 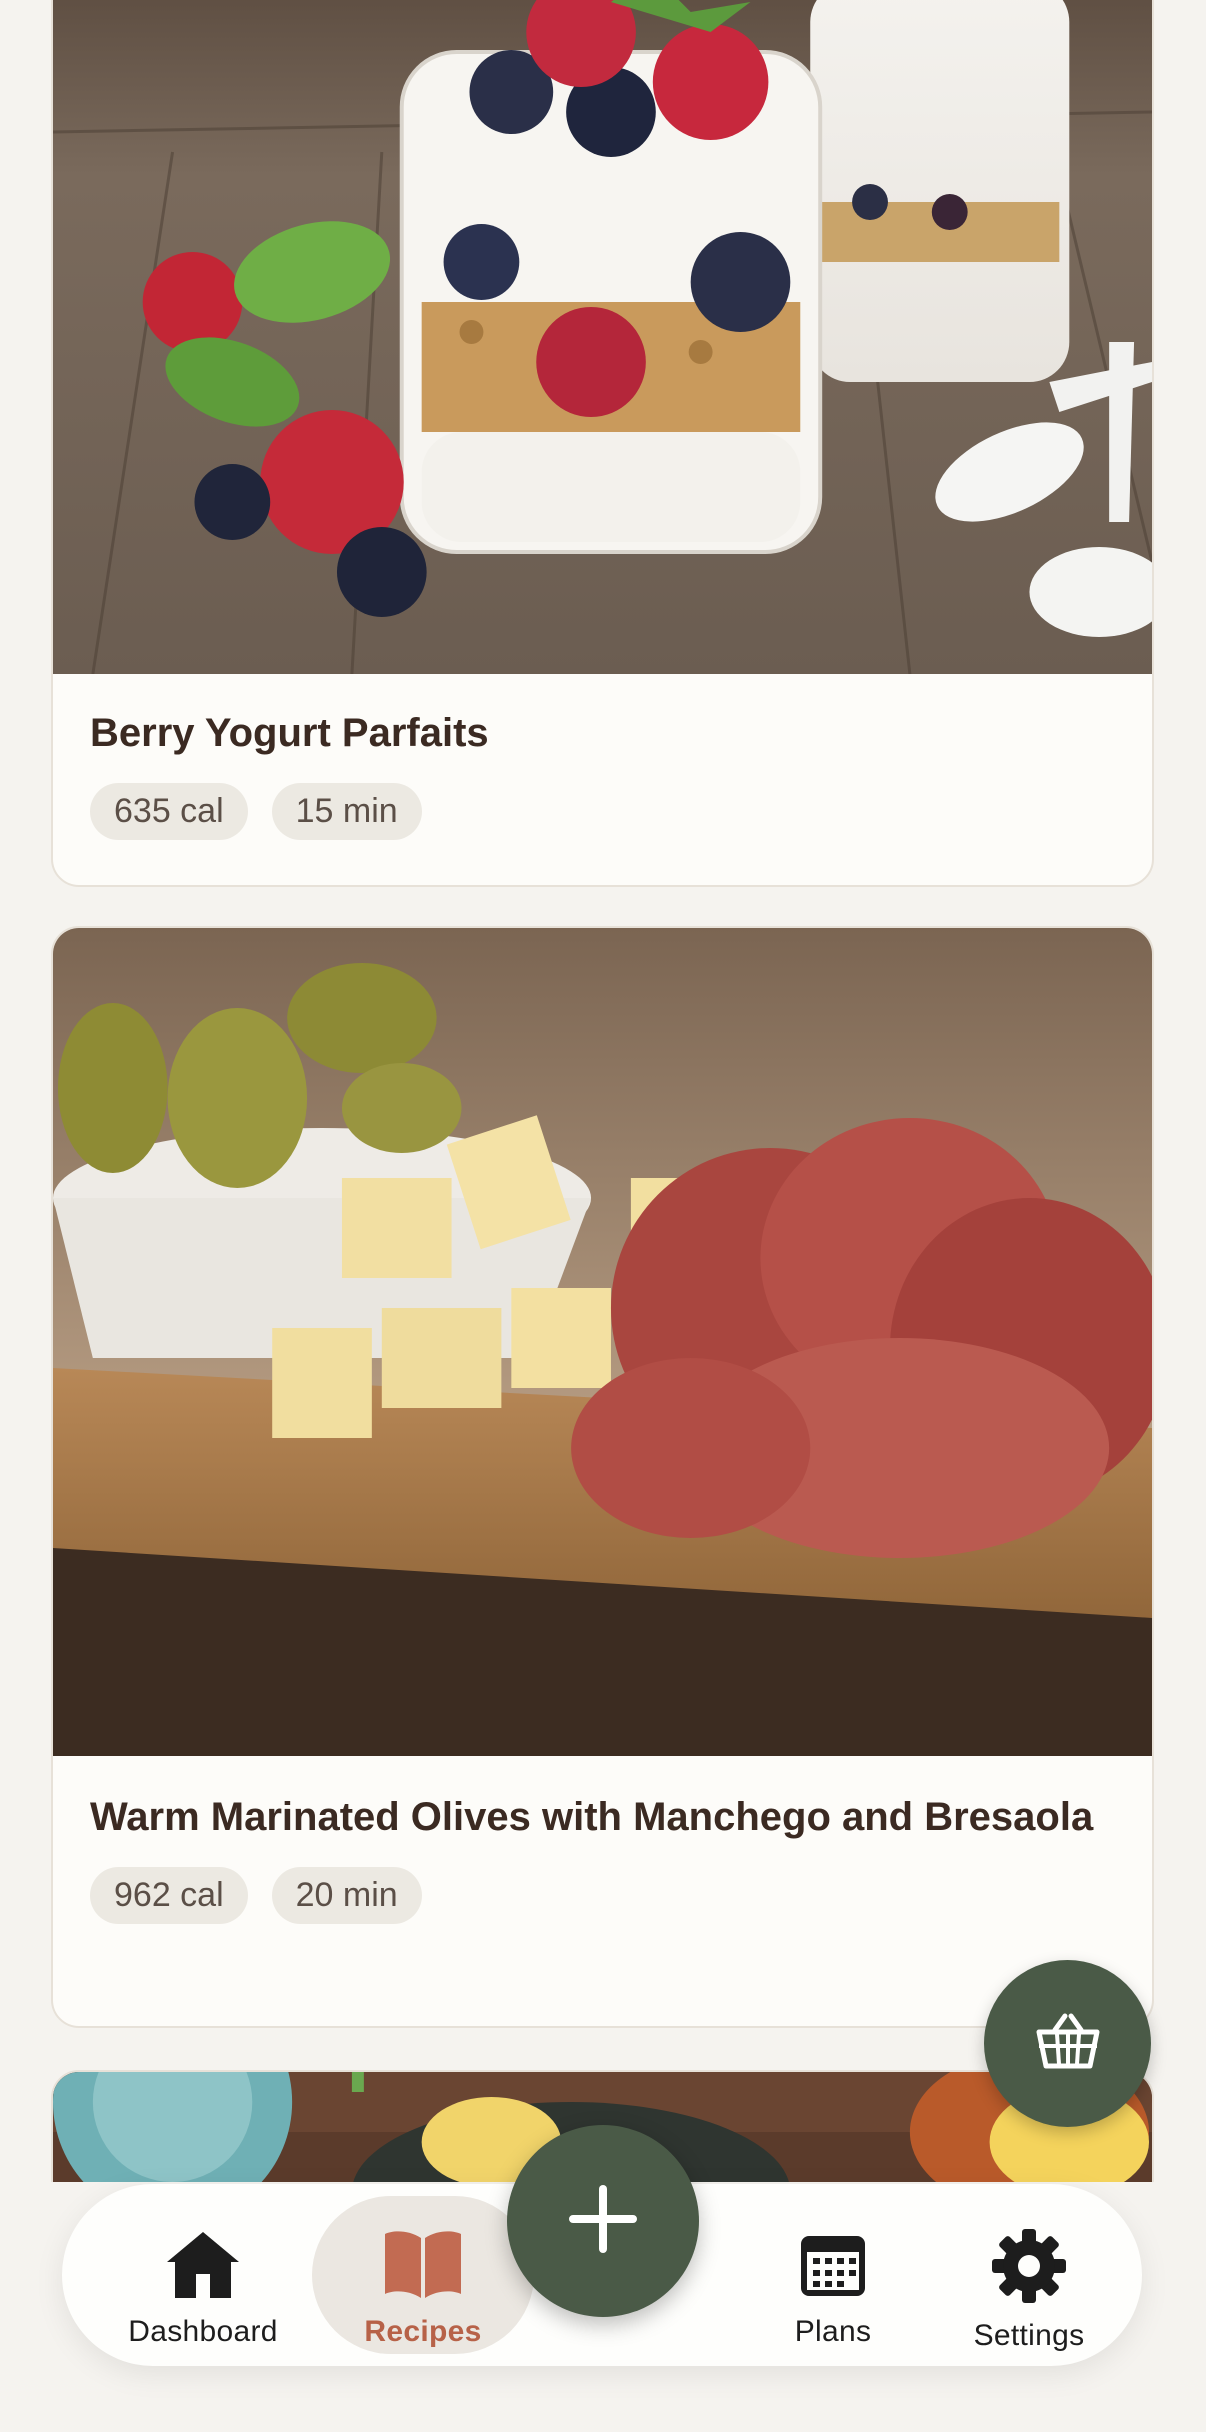 What do you see at coordinates (423, 2266) in the screenshot?
I see `book-icon` at bounding box center [423, 2266].